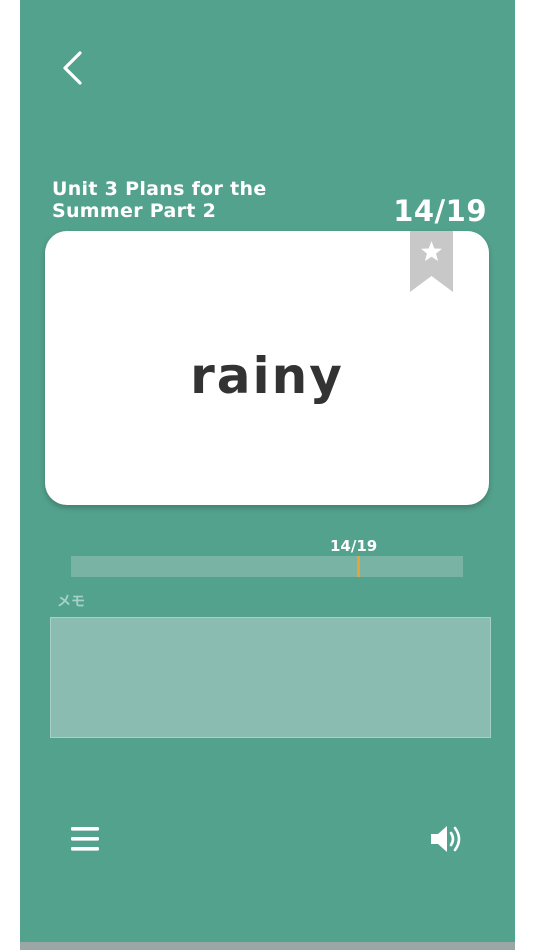  I want to click on back-button, so click(76, 68).